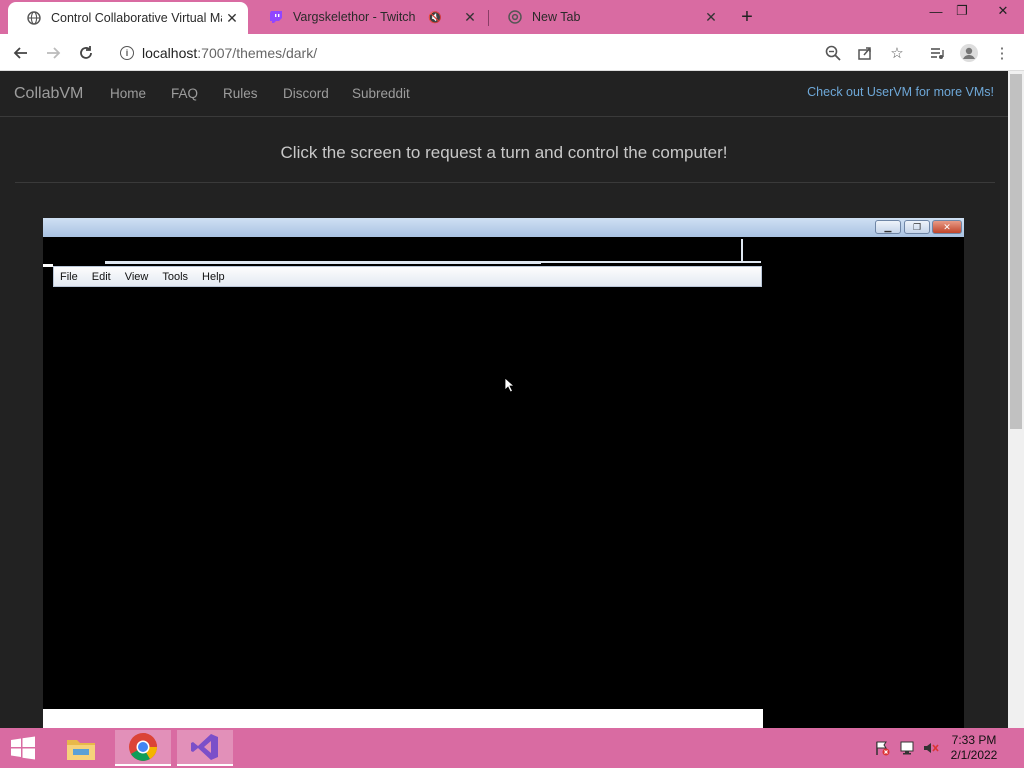 This screenshot has height=768, width=1024. What do you see at coordinates (907, 748) in the screenshot?
I see `network-icon` at bounding box center [907, 748].